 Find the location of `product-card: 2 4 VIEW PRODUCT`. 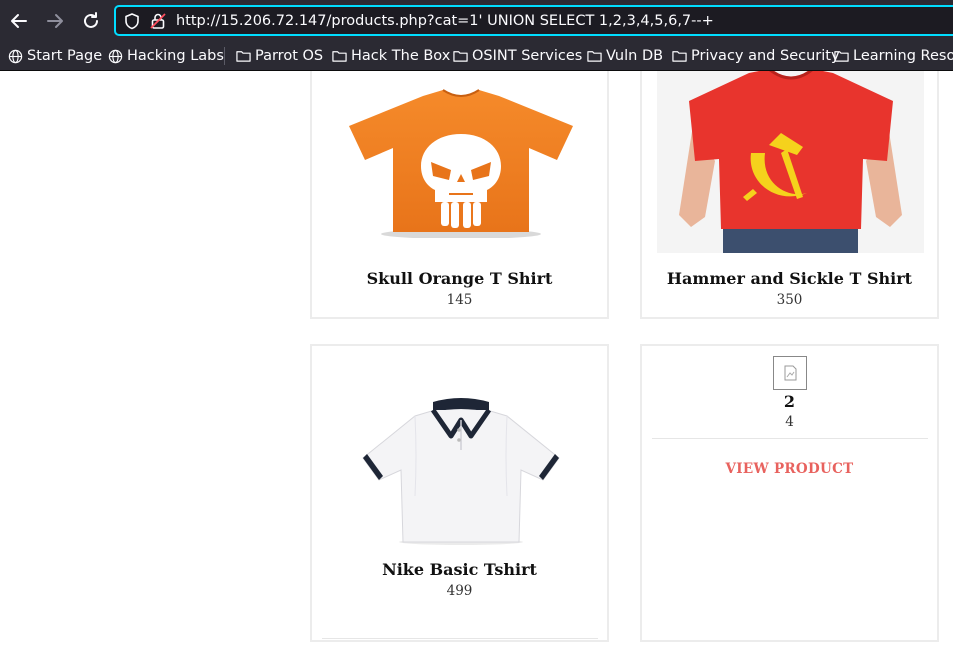

product-card: 2 4 VIEW PRODUCT is located at coordinates (789, 493).